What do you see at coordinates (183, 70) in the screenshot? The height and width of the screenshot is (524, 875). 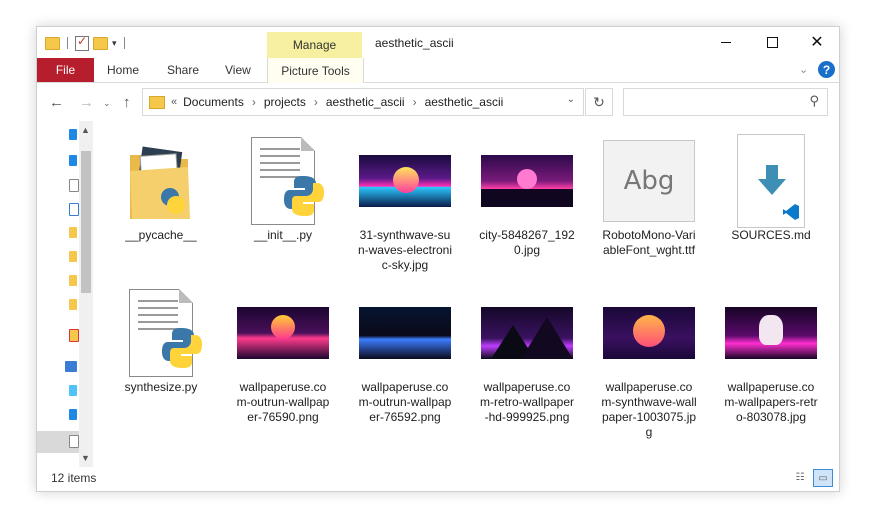 I see `tab-share: Share` at bounding box center [183, 70].